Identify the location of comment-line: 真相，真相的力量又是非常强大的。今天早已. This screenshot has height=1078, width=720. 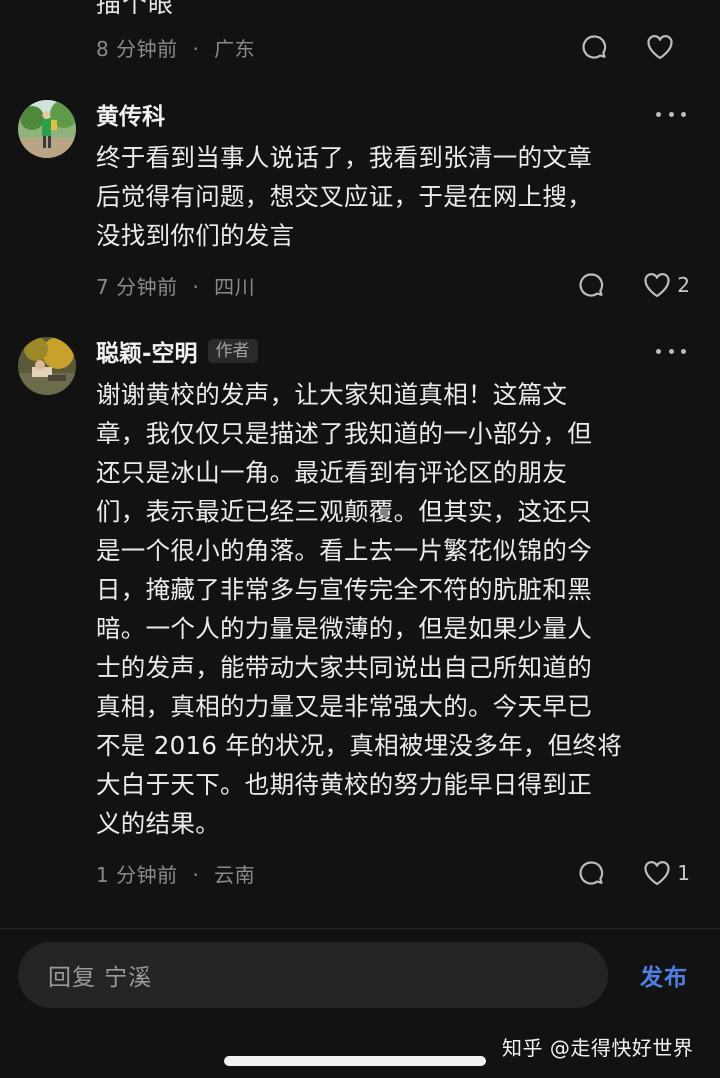
(344, 706).